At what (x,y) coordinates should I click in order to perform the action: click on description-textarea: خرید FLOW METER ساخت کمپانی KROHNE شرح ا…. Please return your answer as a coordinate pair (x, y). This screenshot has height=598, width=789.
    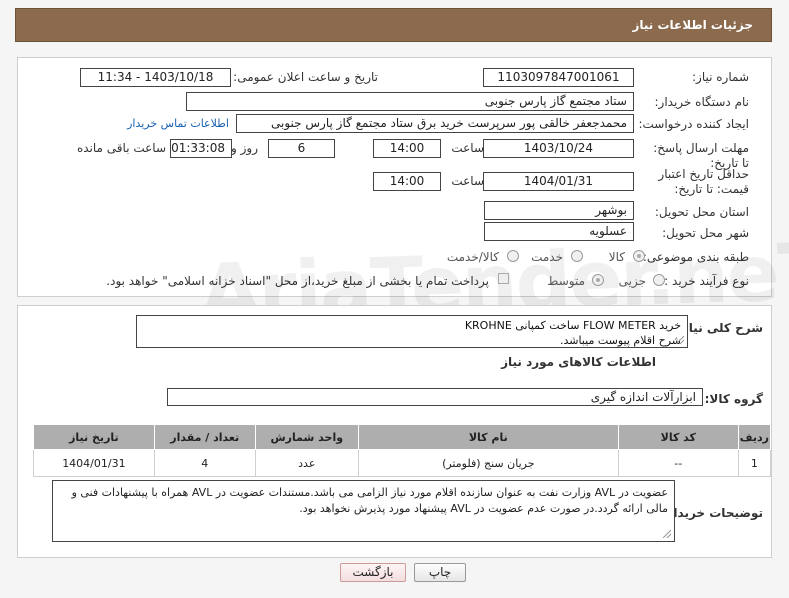
    Looking at the image, I should click on (412, 331).